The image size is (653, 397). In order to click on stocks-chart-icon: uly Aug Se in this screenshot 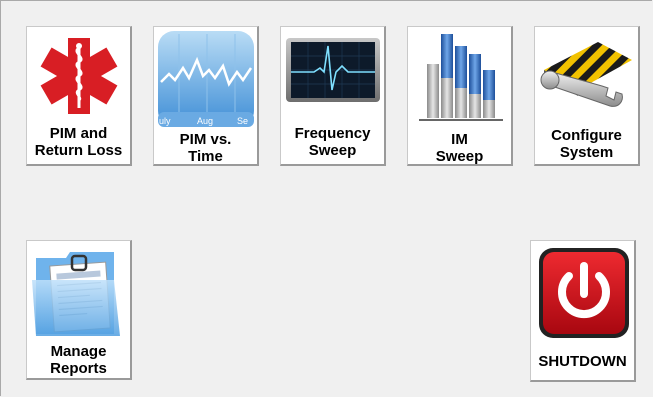, I will do `click(206, 79)`.